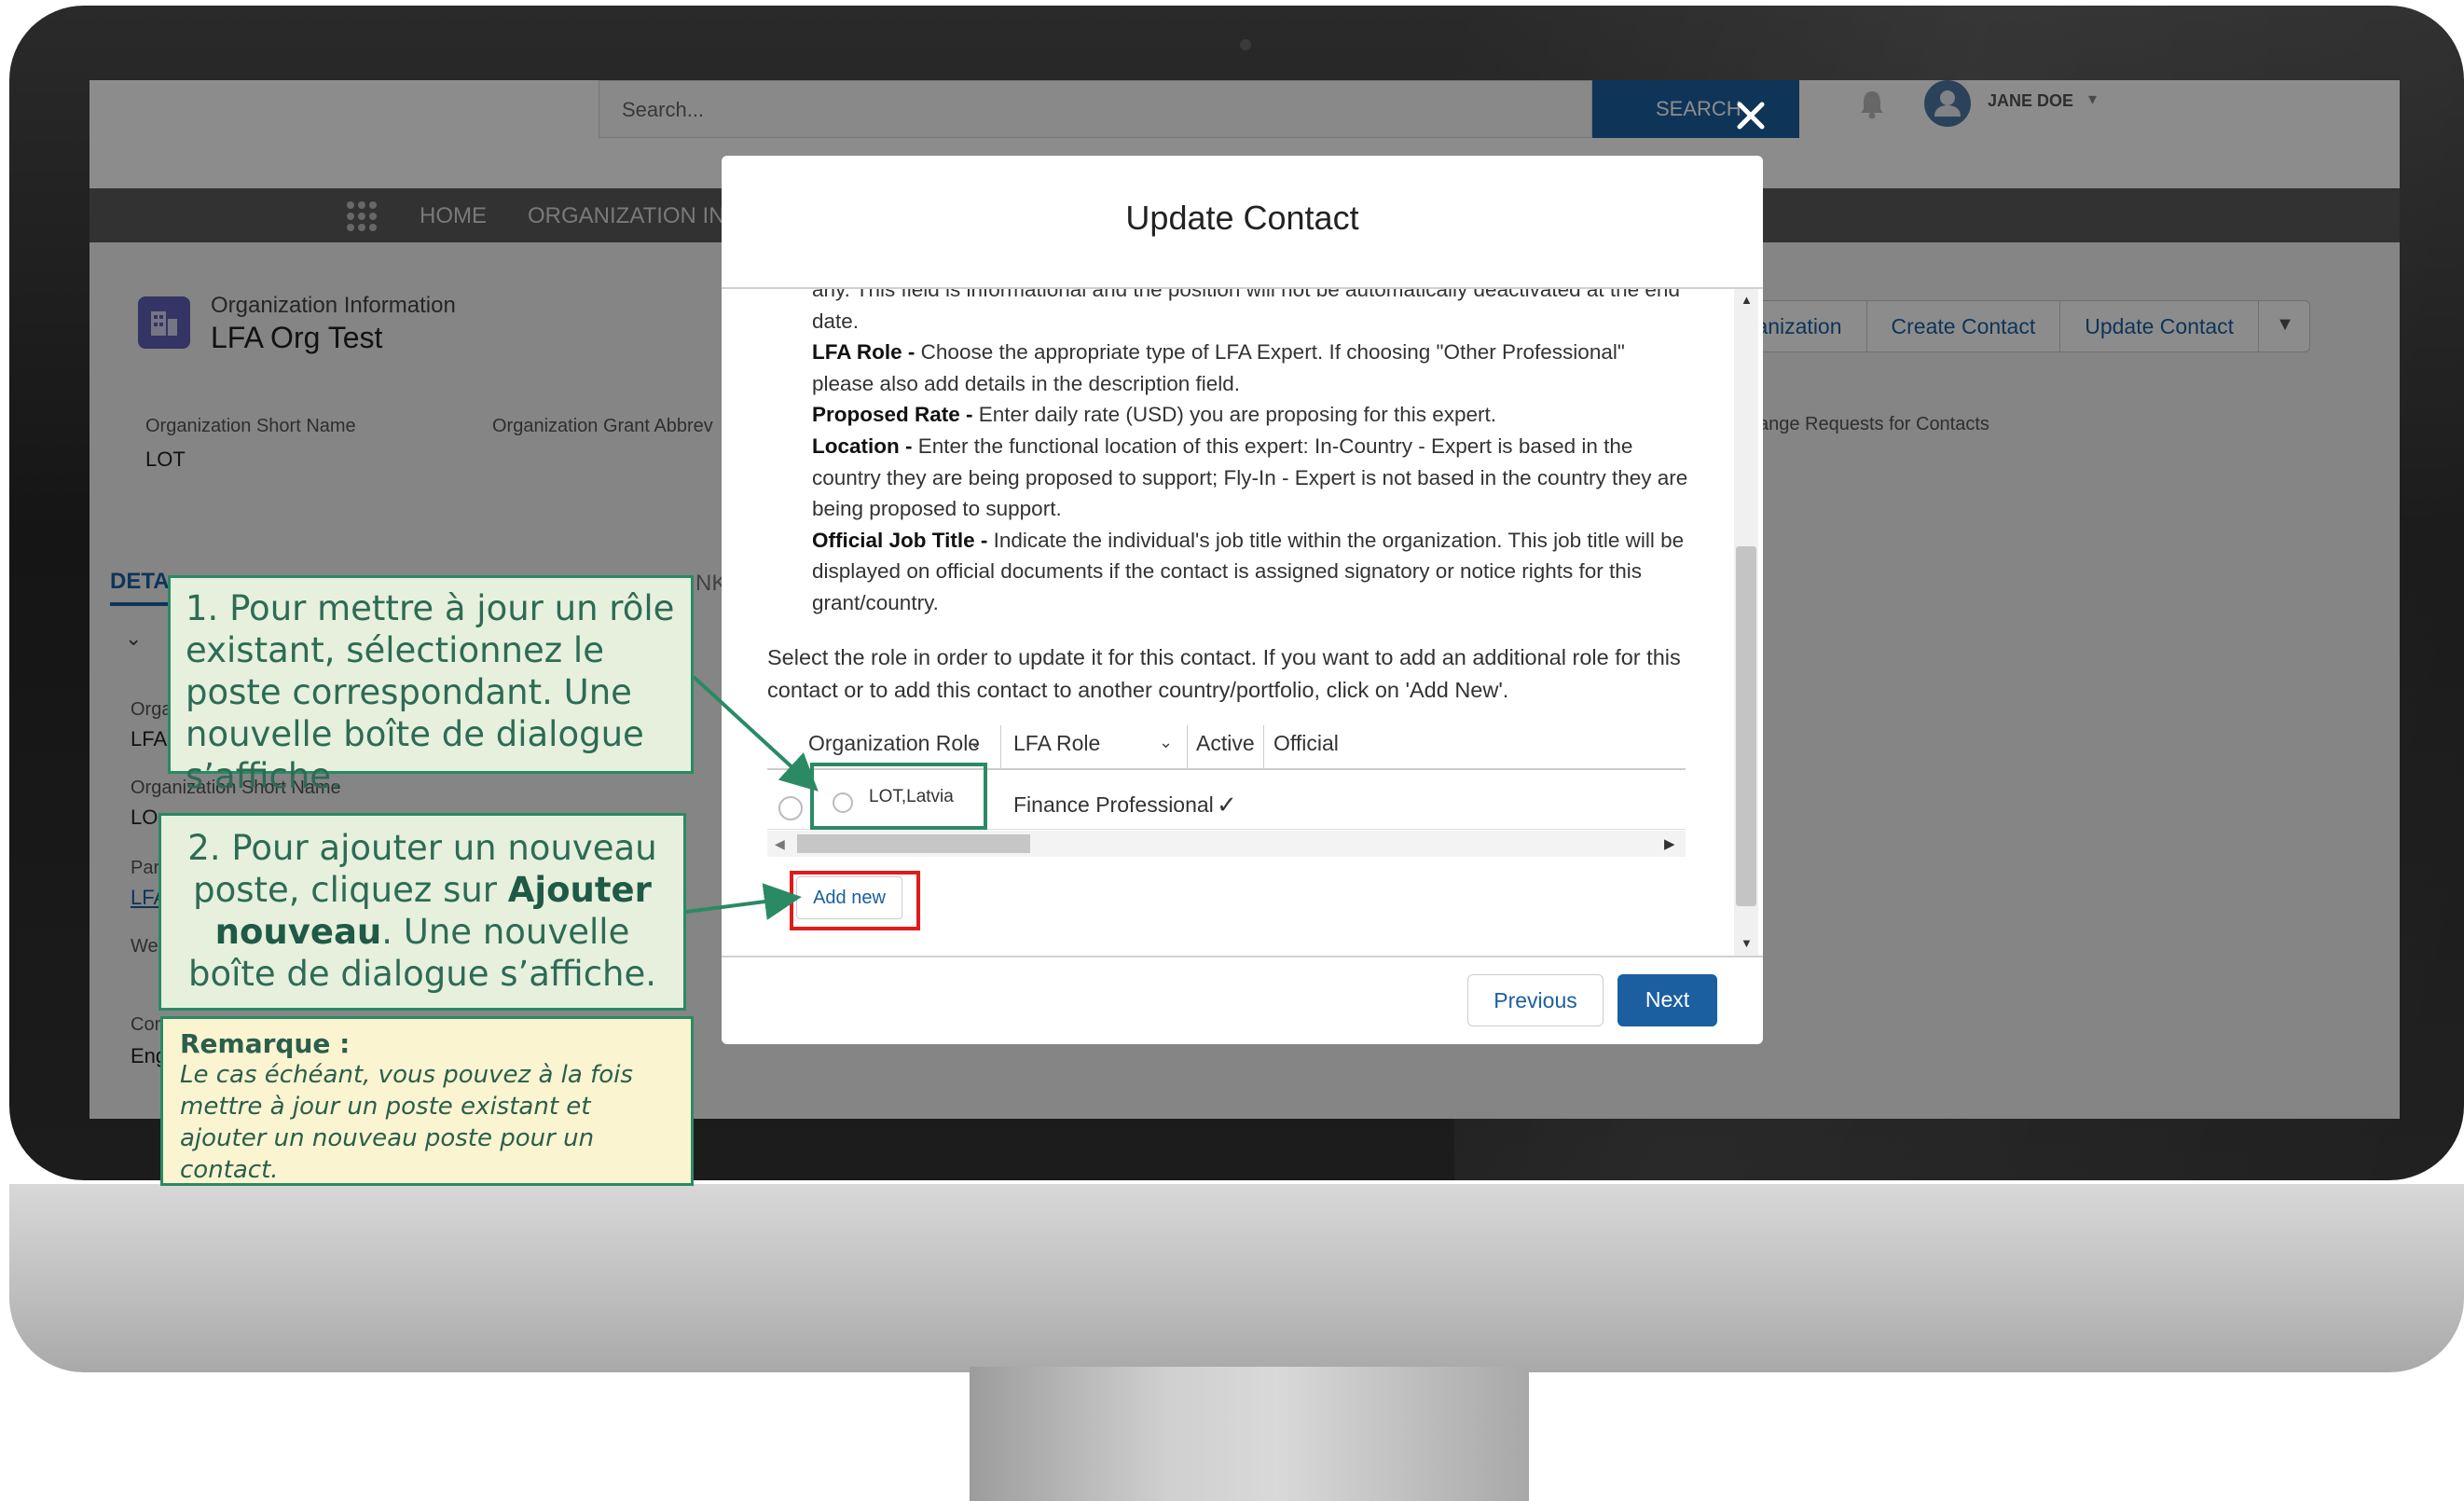 The image size is (2464, 1501). What do you see at coordinates (1746, 726) in the screenshot?
I see `vertical-scroll-thumb` at bounding box center [1746, 726].